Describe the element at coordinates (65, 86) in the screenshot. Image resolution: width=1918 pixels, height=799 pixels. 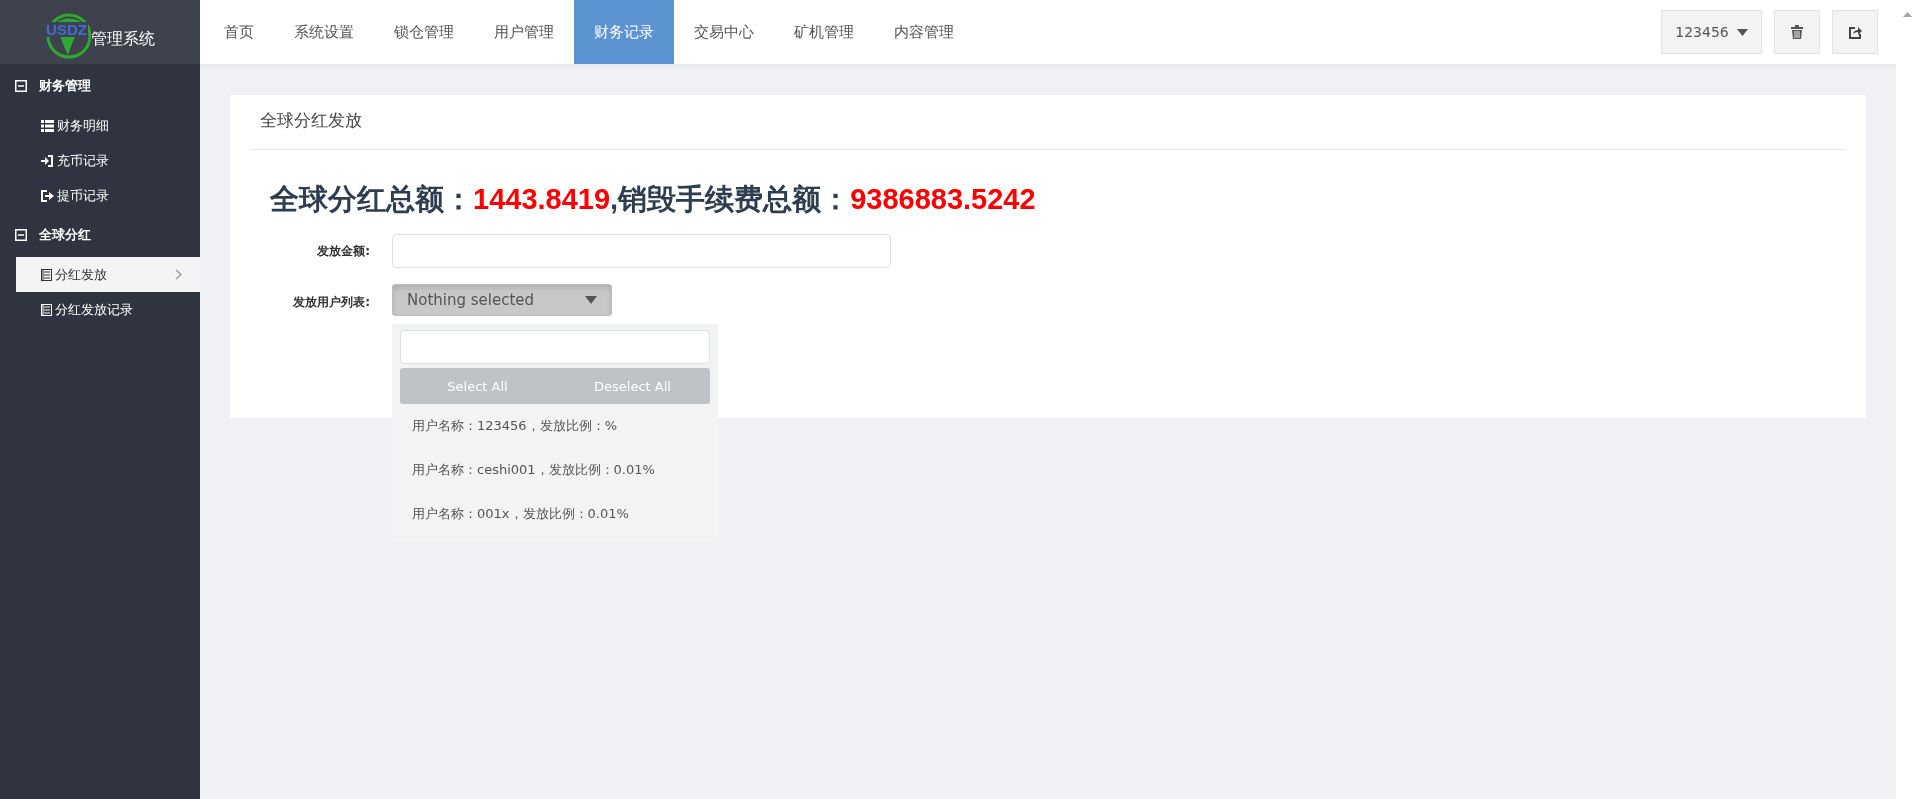
I see `group-label: 财务管理` at that location.